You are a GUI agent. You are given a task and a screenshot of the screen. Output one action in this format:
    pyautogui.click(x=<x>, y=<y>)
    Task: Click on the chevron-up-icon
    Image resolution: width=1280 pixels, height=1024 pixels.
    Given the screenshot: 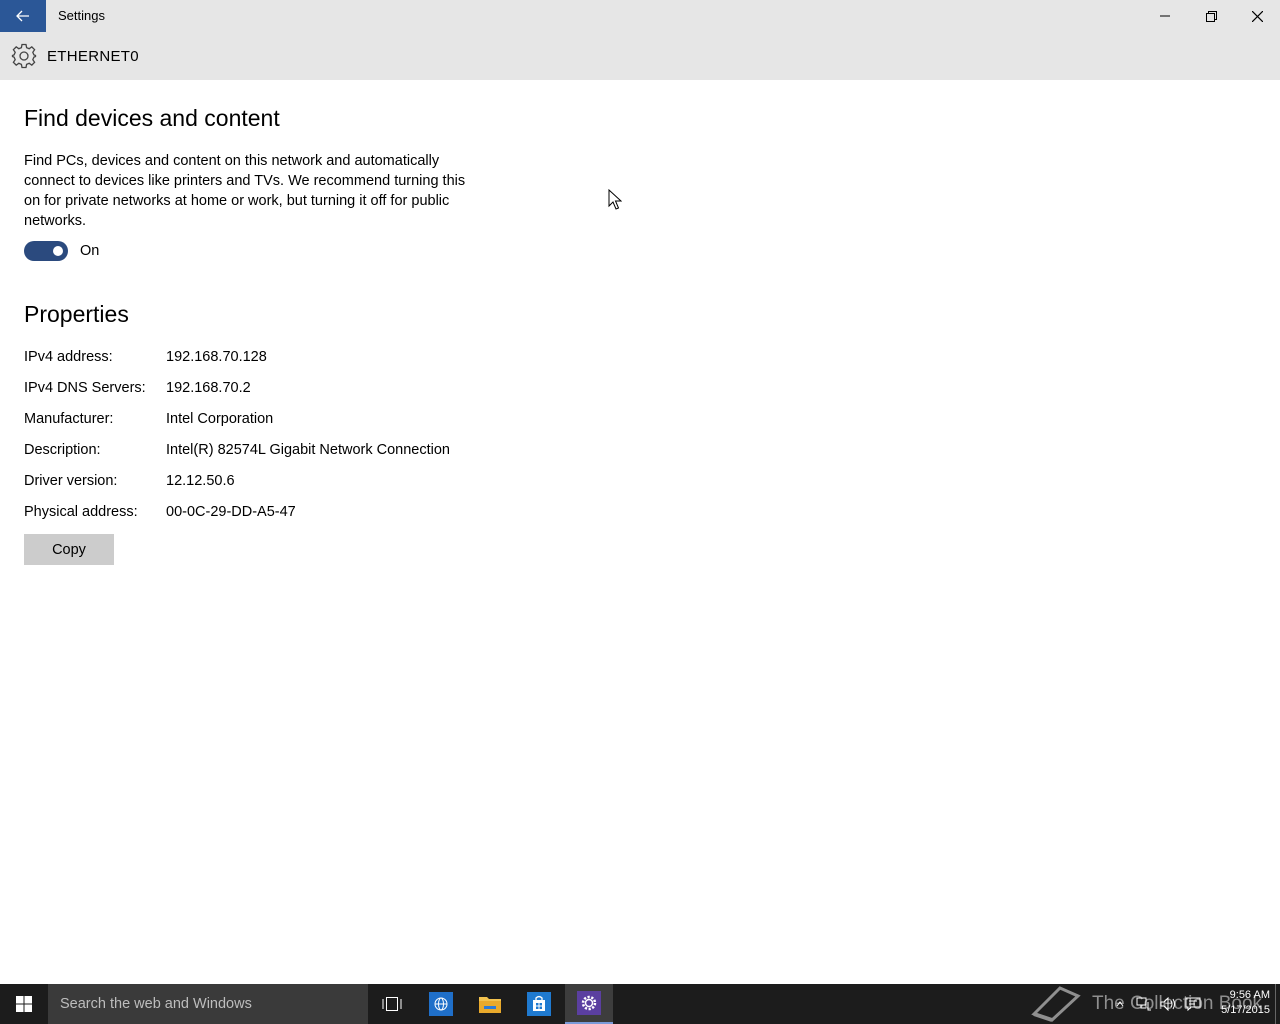 What is the action you would take?
    pyautogui.click(x=1120, y=1004)
    